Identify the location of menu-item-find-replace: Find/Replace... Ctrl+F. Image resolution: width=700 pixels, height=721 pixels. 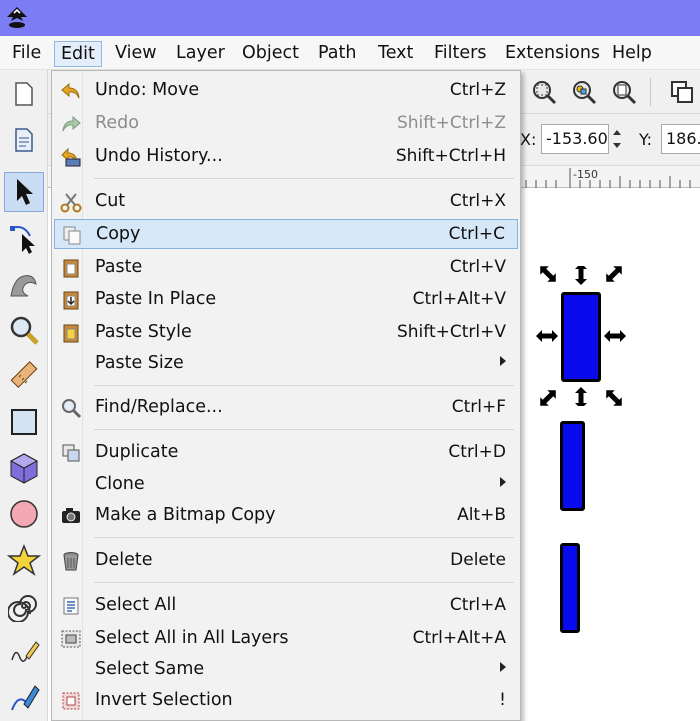
(286, 408).